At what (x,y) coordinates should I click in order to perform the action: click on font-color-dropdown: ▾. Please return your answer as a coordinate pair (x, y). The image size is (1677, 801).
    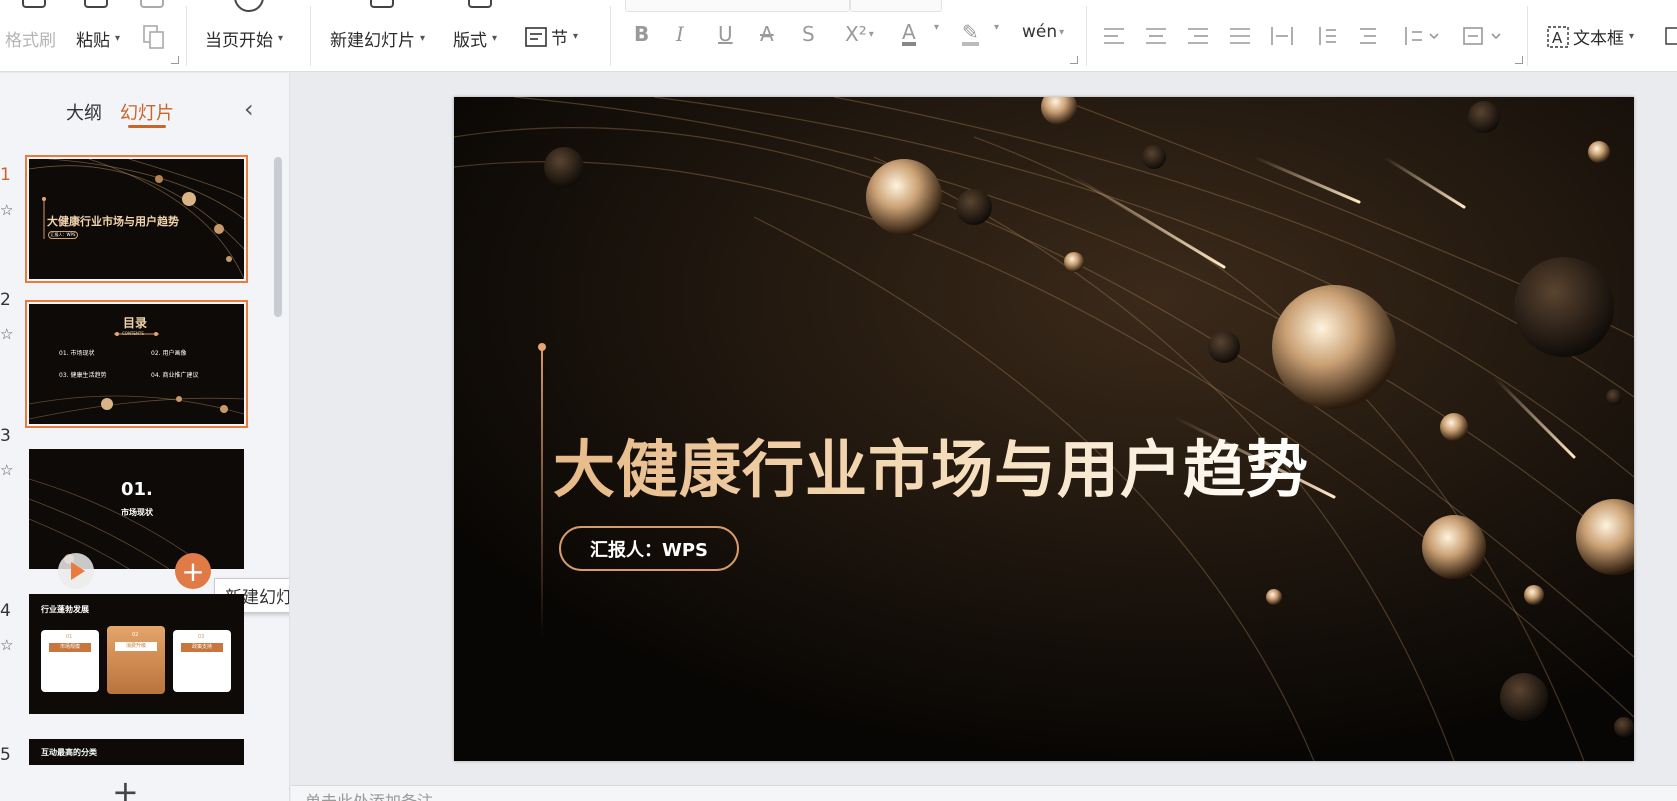
    Looking at the image, I should click on (935, 27).